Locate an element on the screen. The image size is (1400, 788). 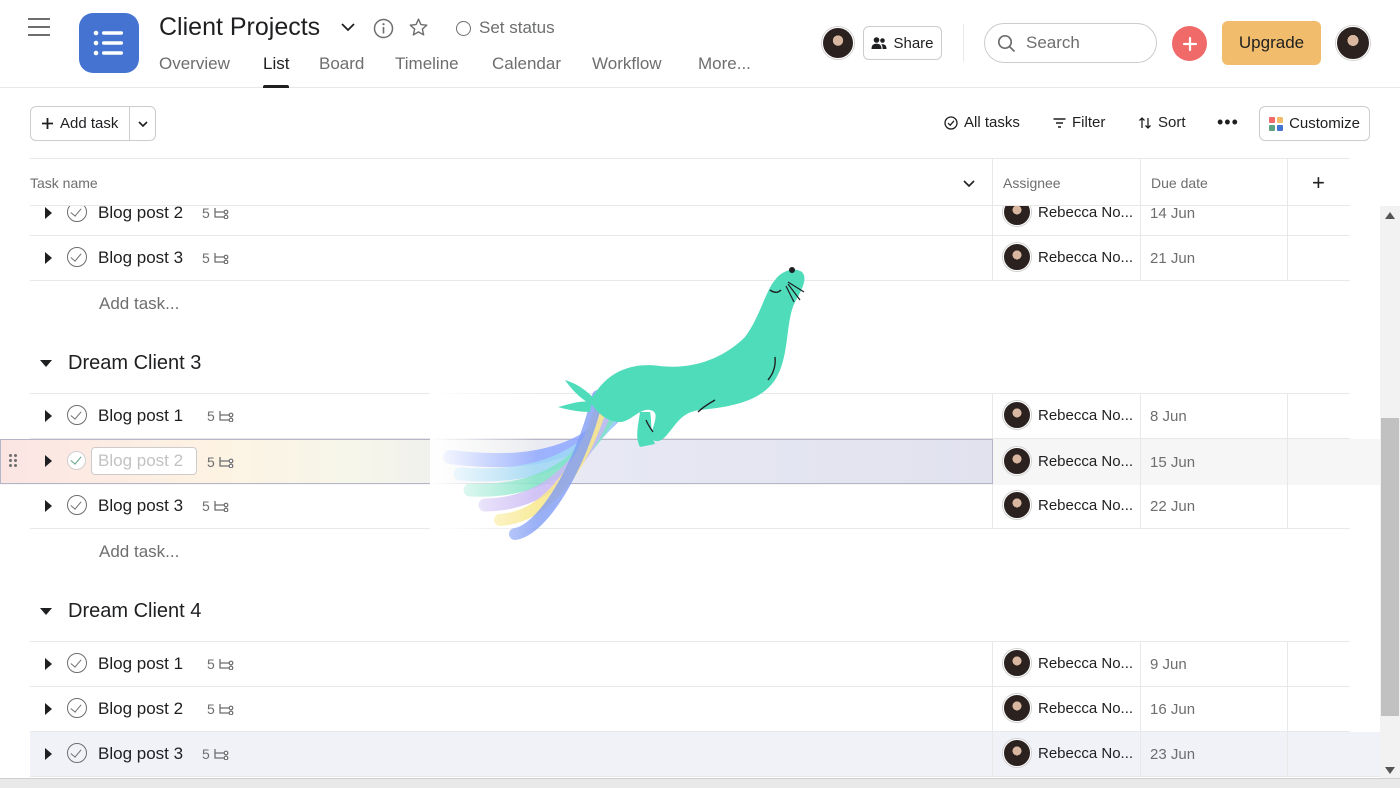
add-column-button: + is located at coordinates (1318, 182).